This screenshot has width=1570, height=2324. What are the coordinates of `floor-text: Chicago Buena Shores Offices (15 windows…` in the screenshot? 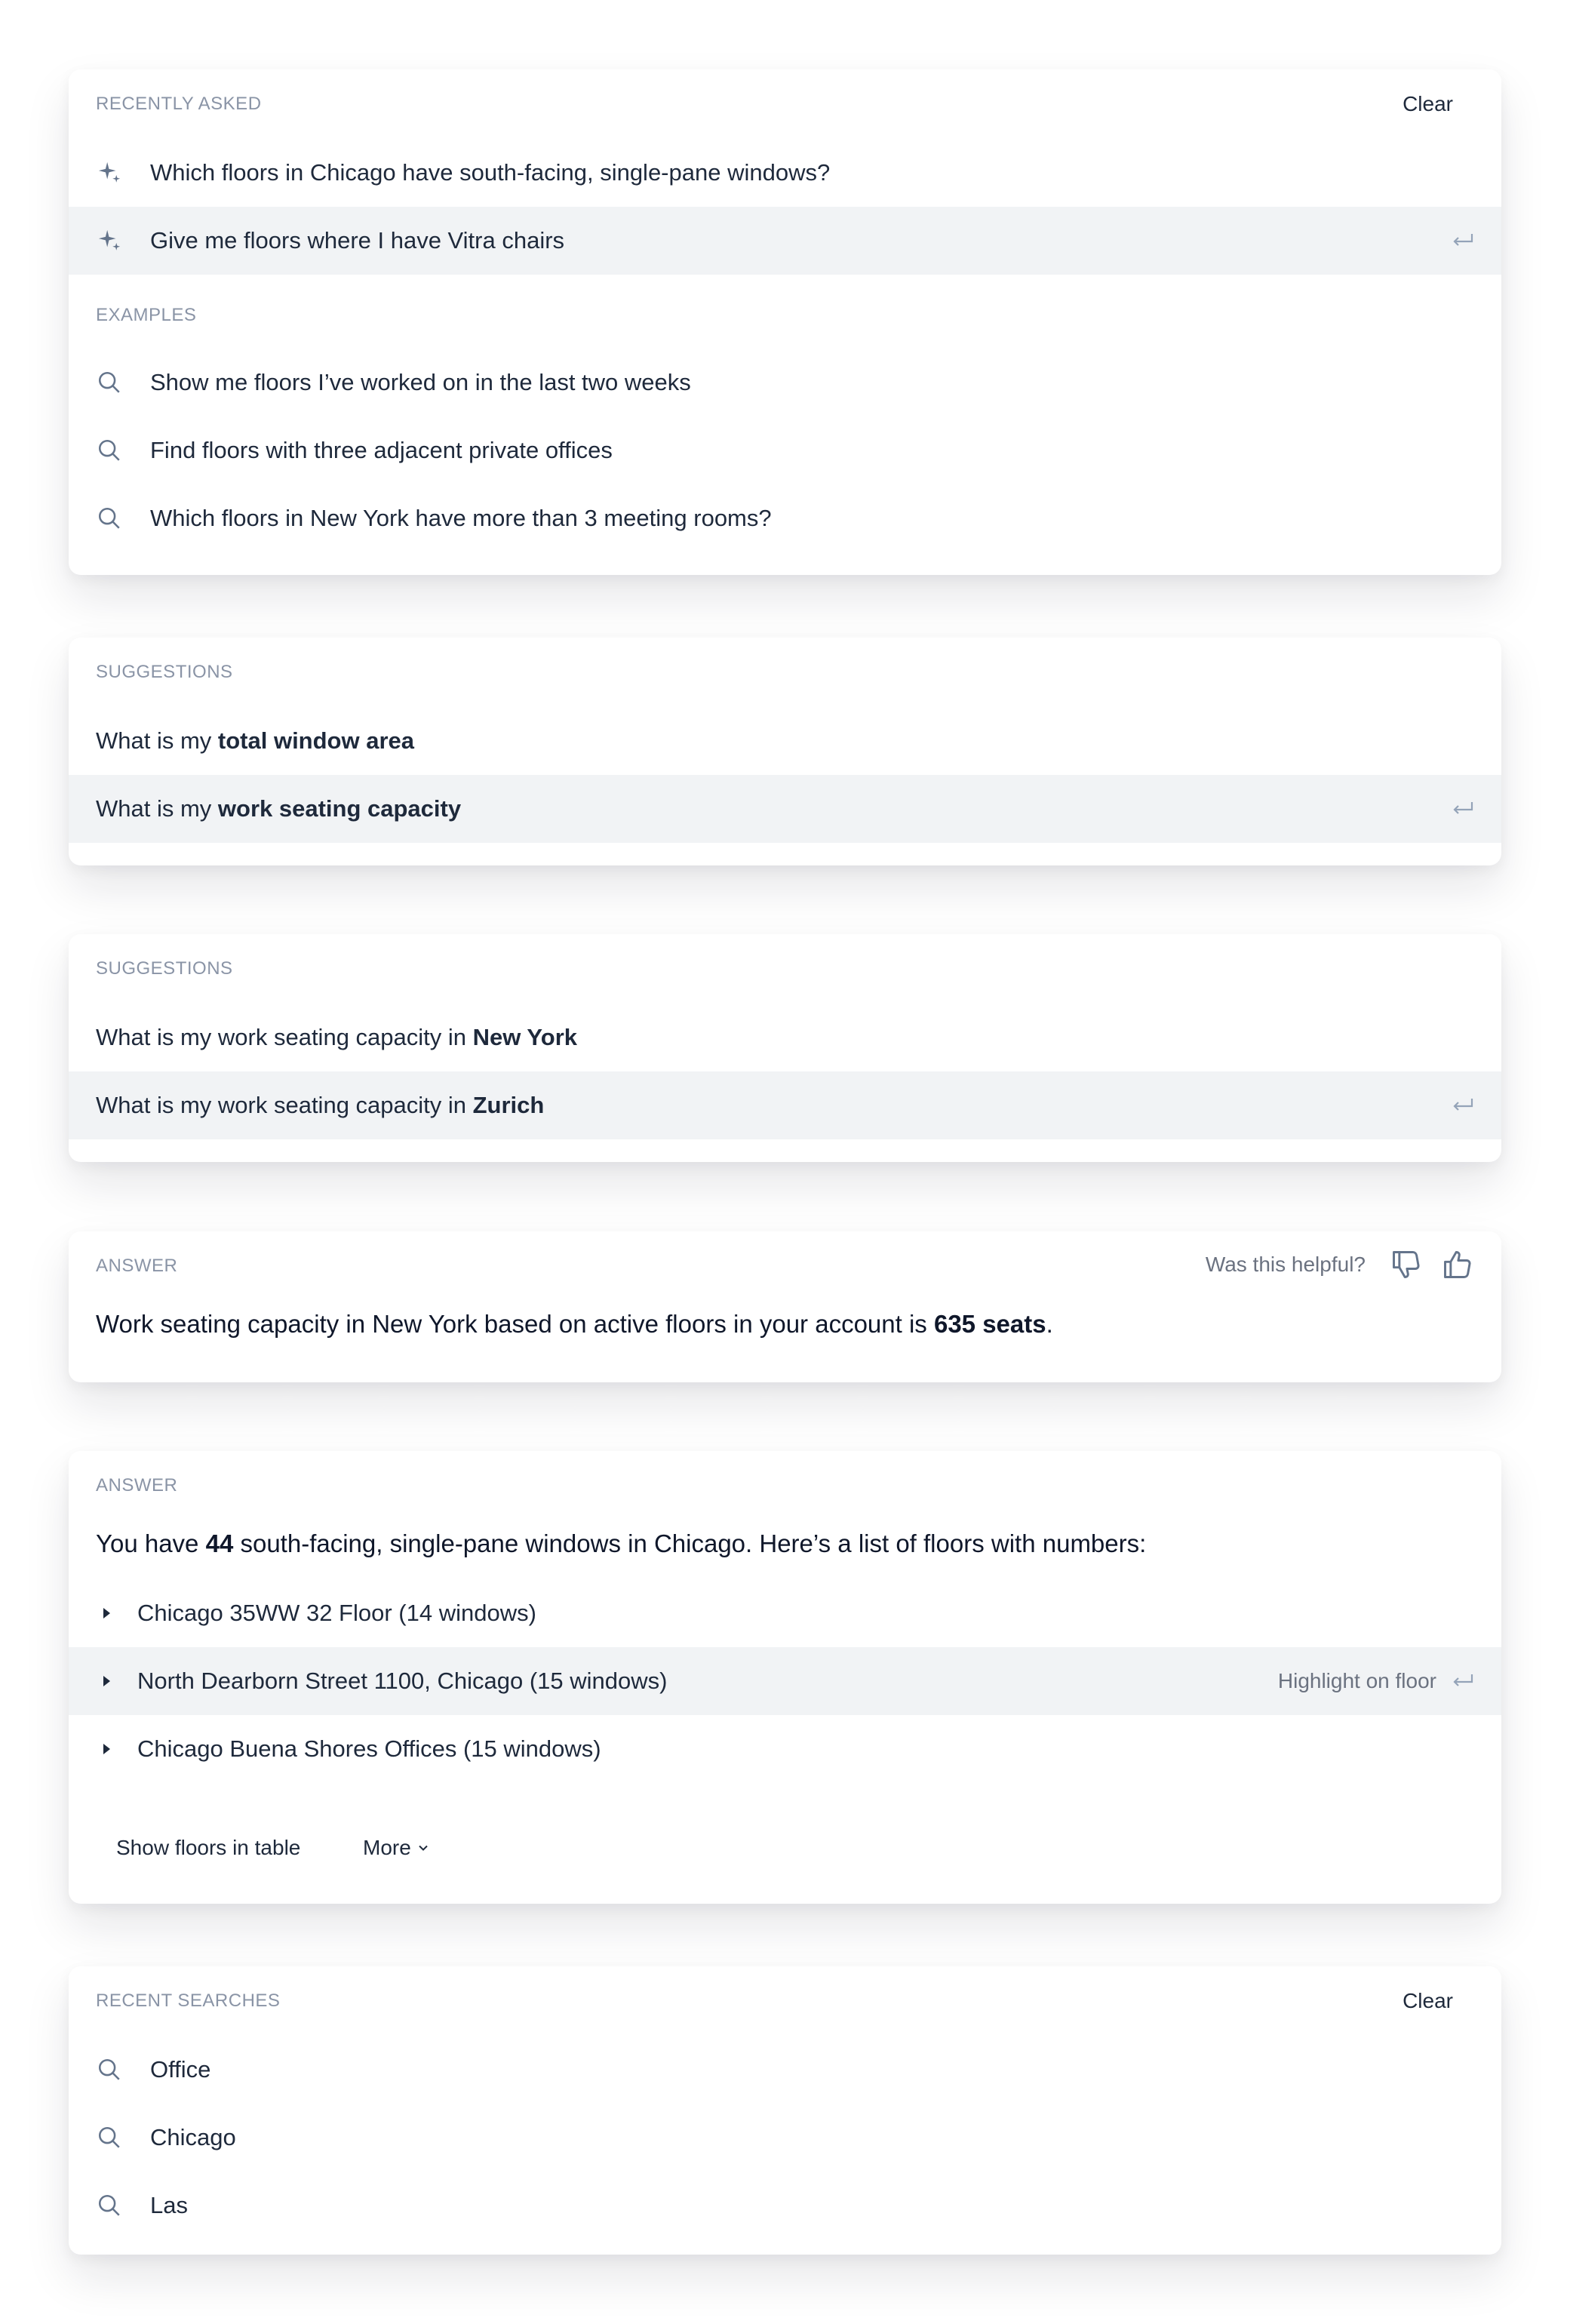 It's located at (369, 1748).